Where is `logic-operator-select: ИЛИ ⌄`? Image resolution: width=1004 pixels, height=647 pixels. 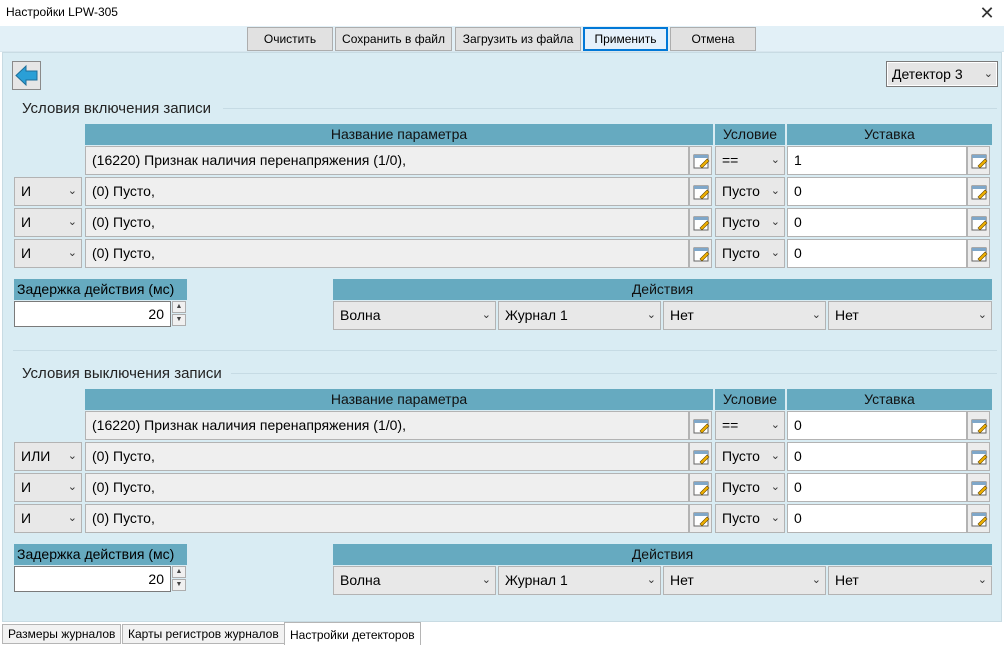
logic-operator-select: ИЛИ ⌄ is located at coordinates (48, 456).